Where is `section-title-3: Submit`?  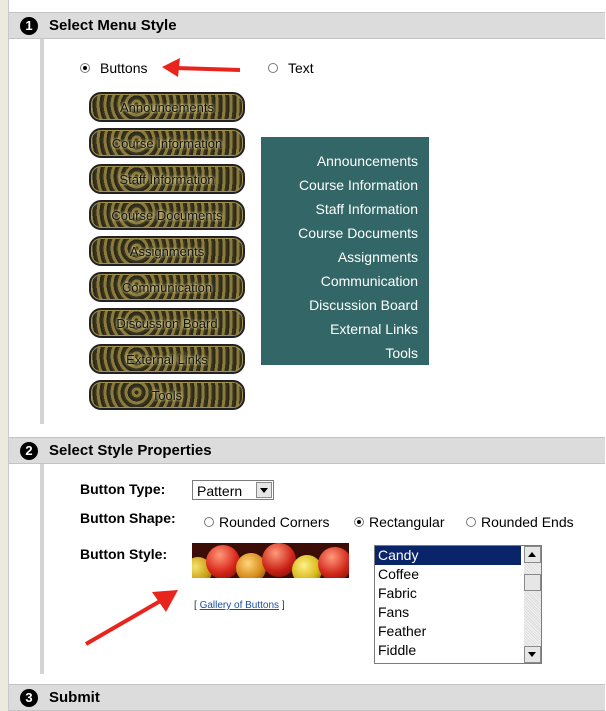
section-title-3: Submit is located at coordinates (74, 697).